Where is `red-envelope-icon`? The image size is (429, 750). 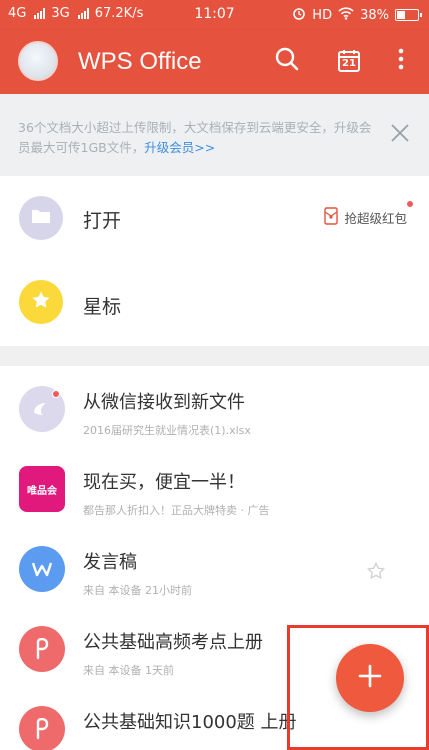
red-envelope-icon is located at coordinates (331, 217).